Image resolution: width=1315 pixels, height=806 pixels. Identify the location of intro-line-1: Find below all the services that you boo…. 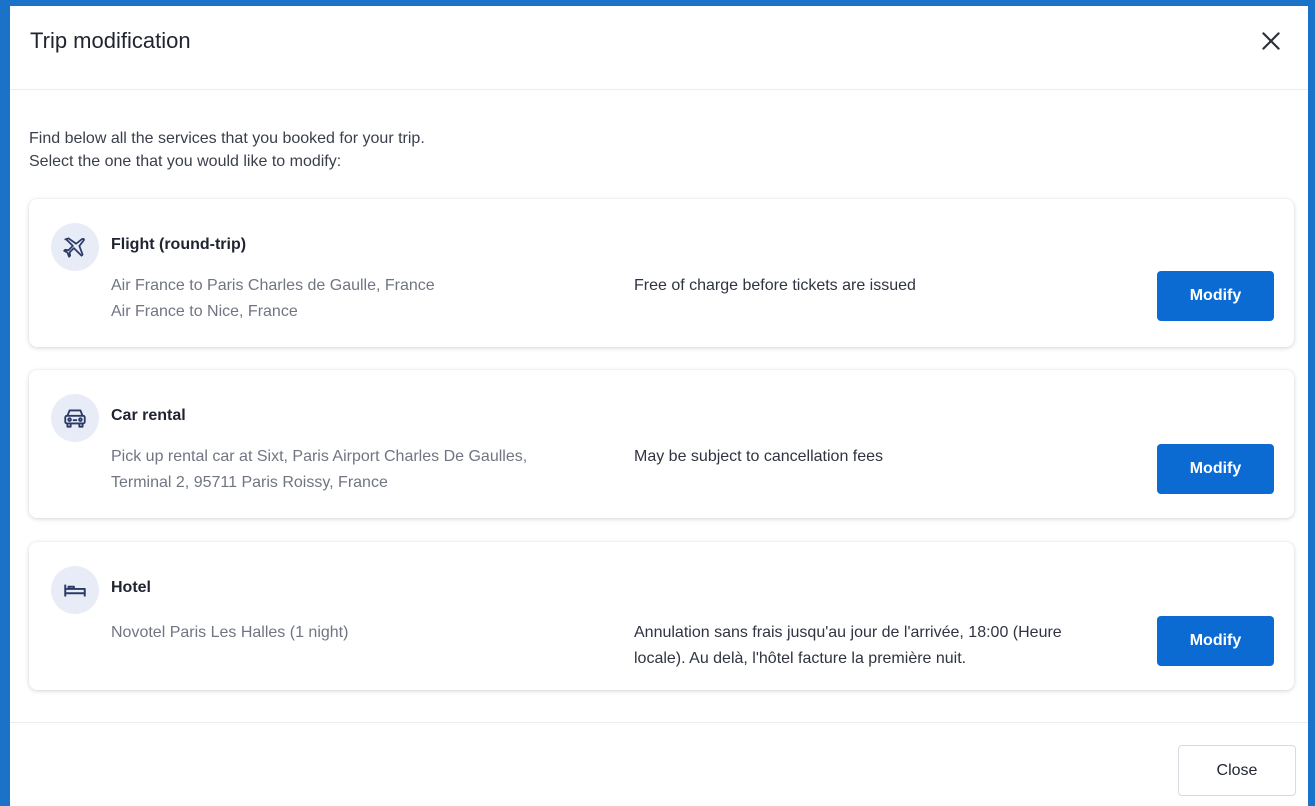
(227, 138).